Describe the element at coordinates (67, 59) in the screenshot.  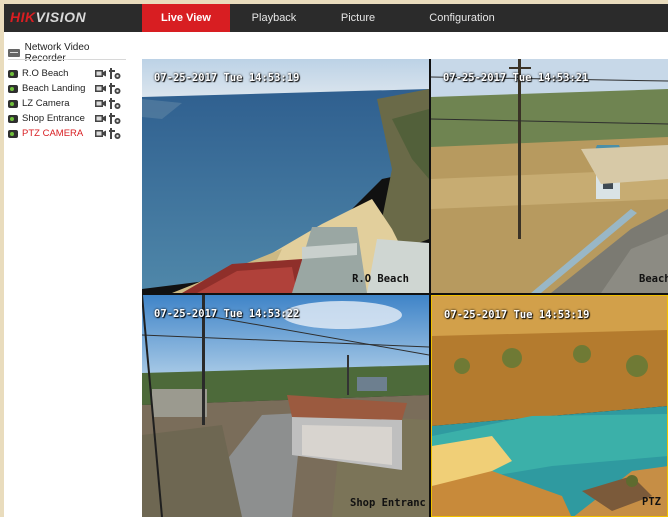
I see `sidebar-divider` at that location.